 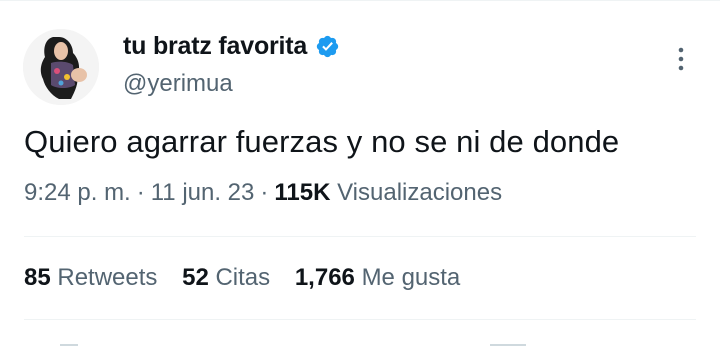 What do you see at coordinates (324, 277) in the screenshot?
I see `likes-count: 1,766` at bounding box center [324, 277].